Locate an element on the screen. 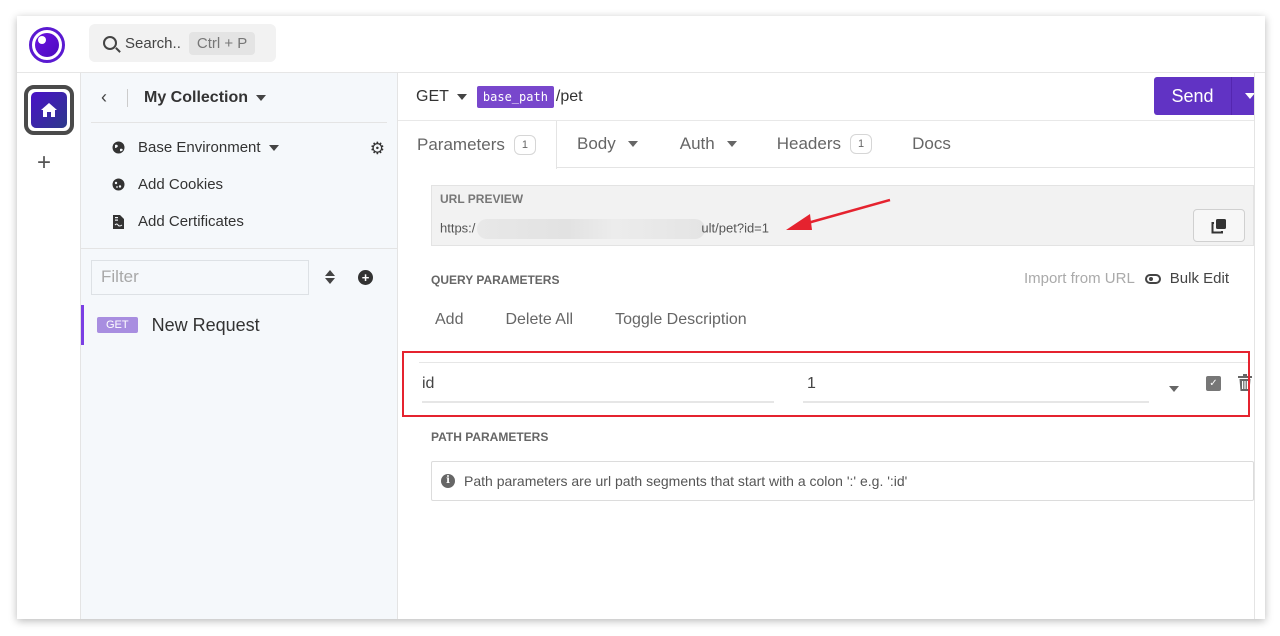  query-actions: Add Delete All Toggle Description is located at coordinates (612, 320).